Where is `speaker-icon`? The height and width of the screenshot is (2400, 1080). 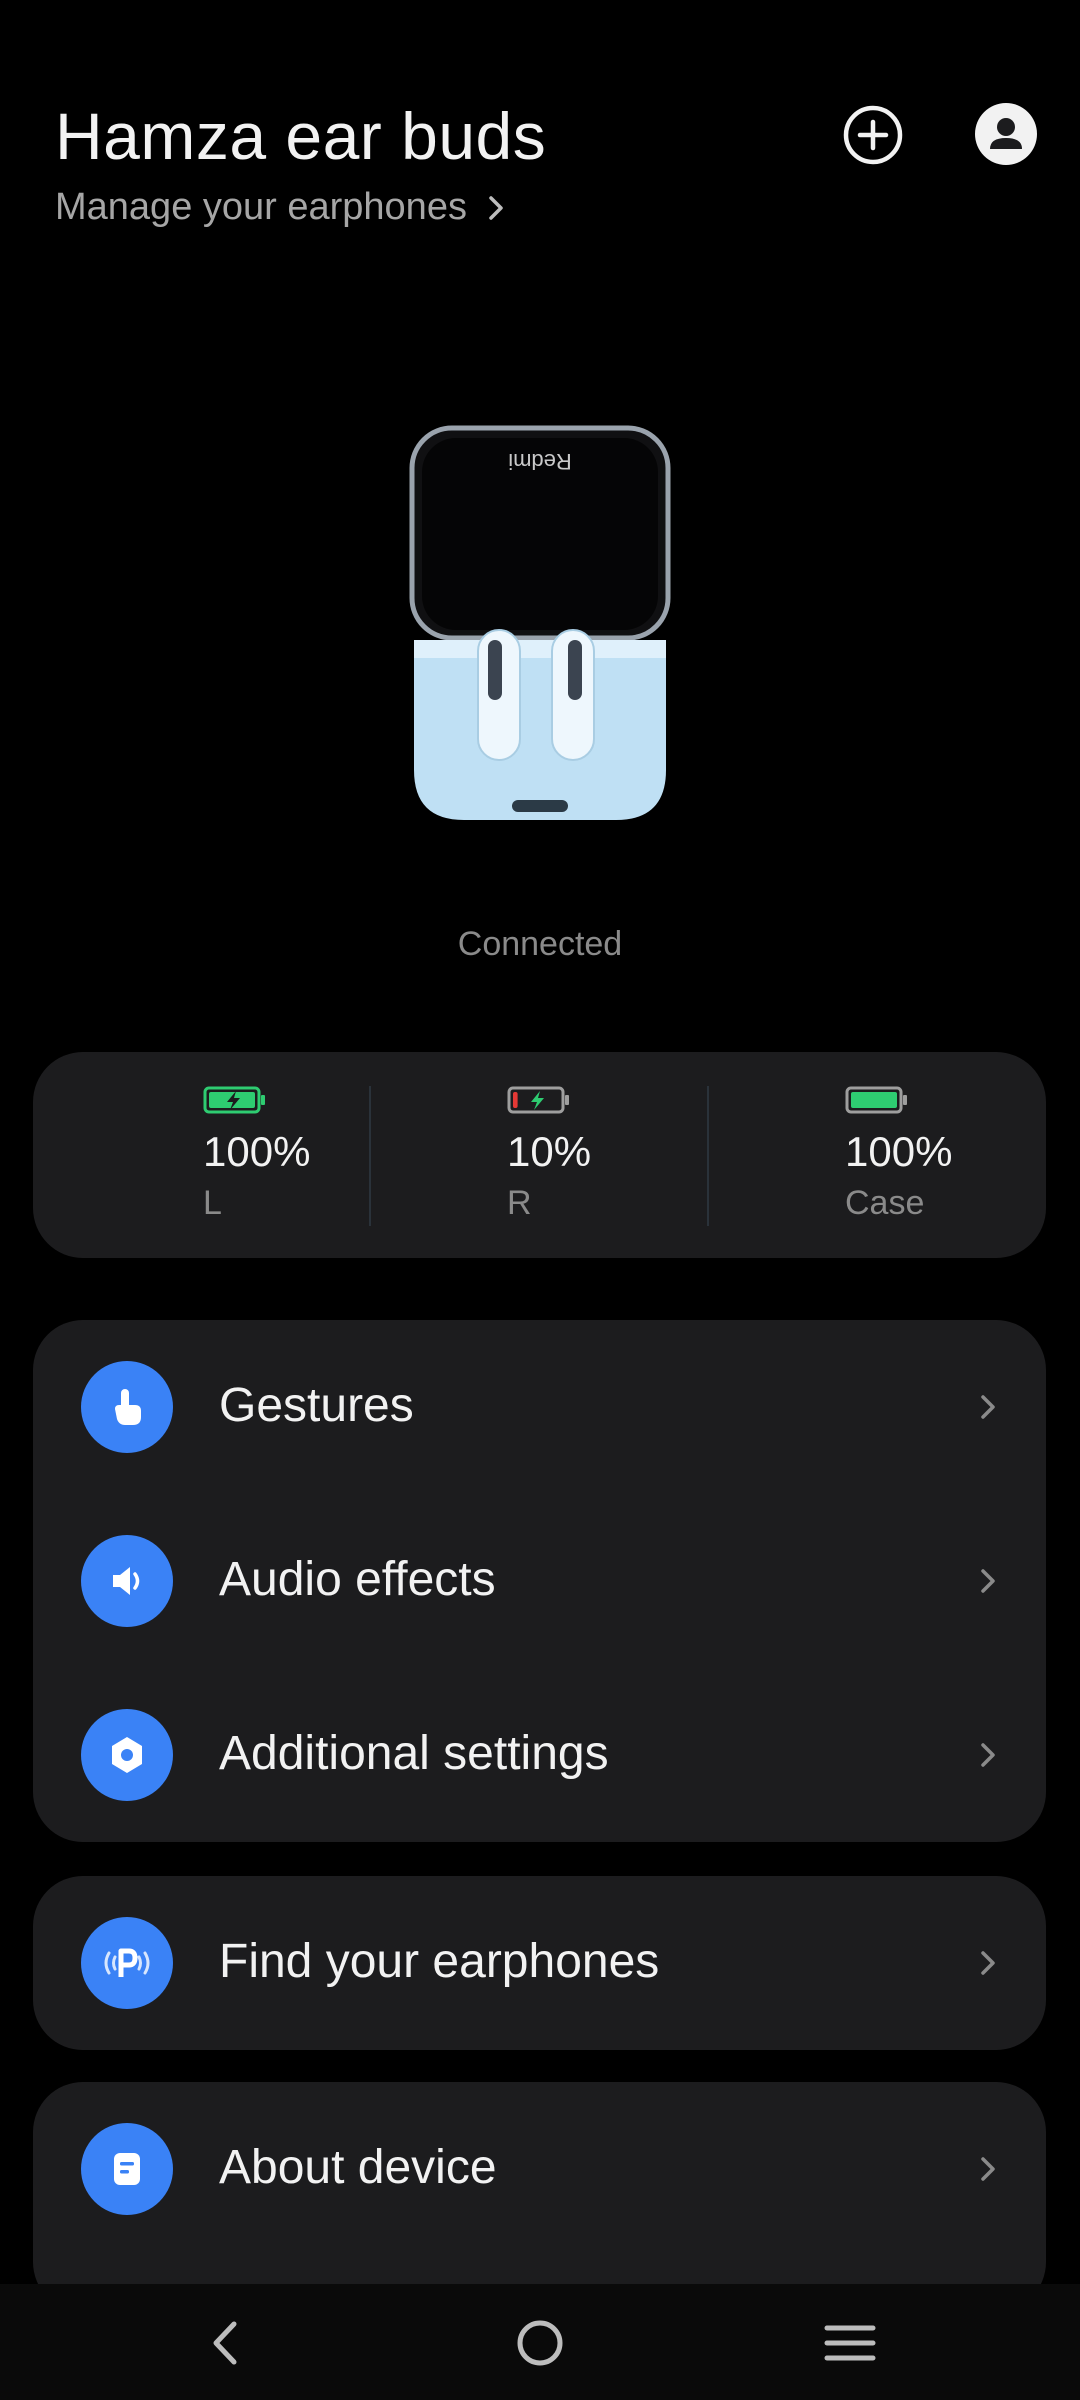
speaker-icon is located at coordinates (127, 1581).